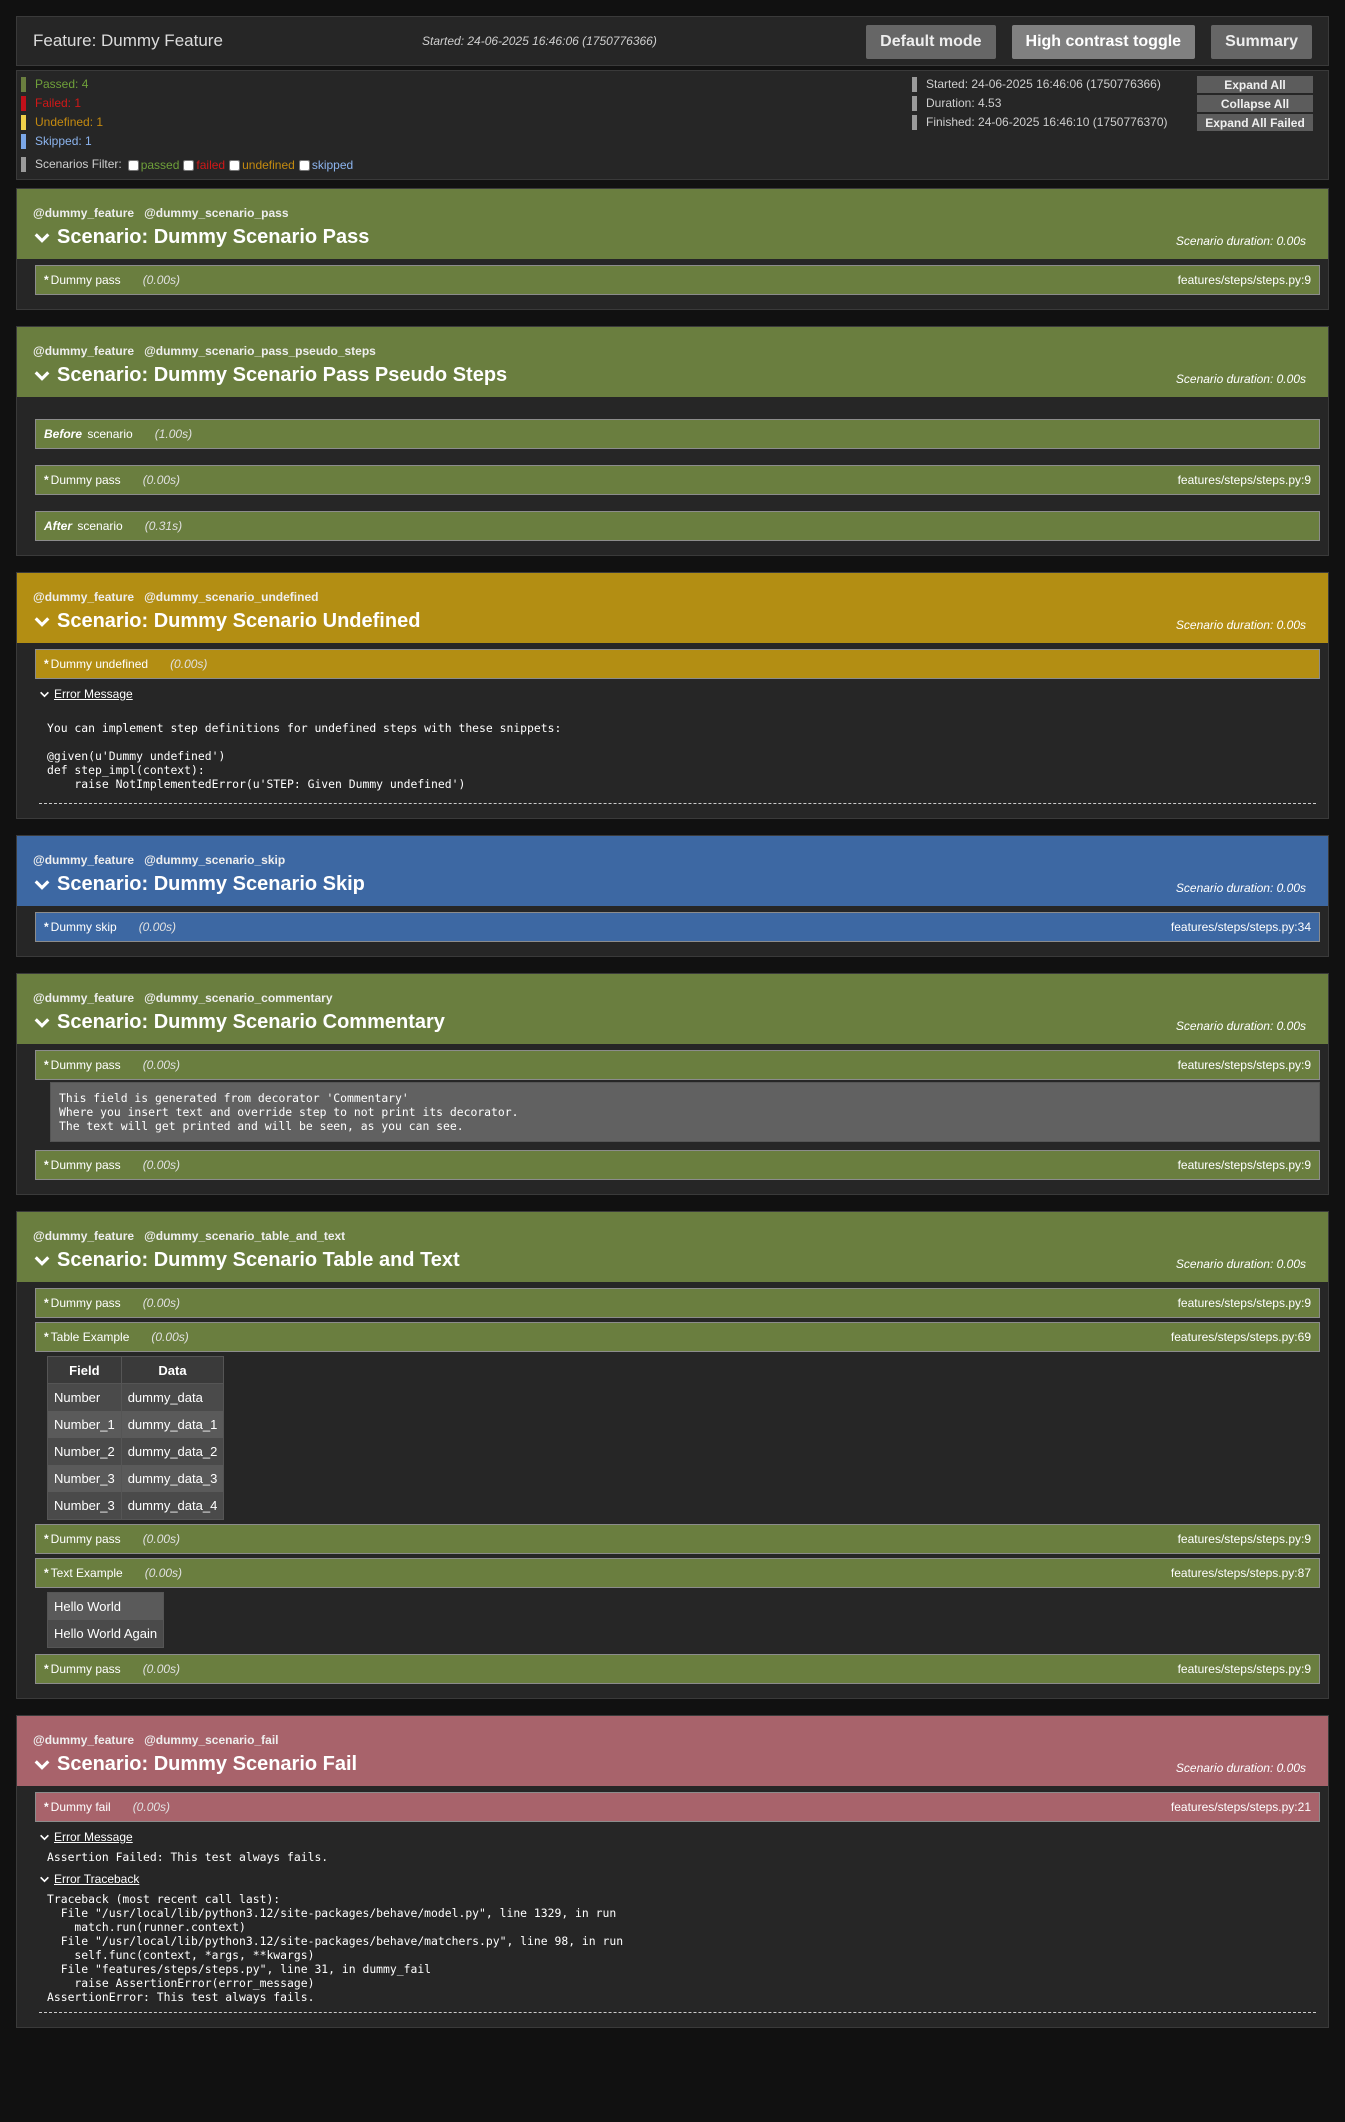 This screenshot has height=2122, width=1345. Describe the element at coordinates (136, 1478) in the screenshot. I see `table-row: Number_3 dummy_data_3` at that location.